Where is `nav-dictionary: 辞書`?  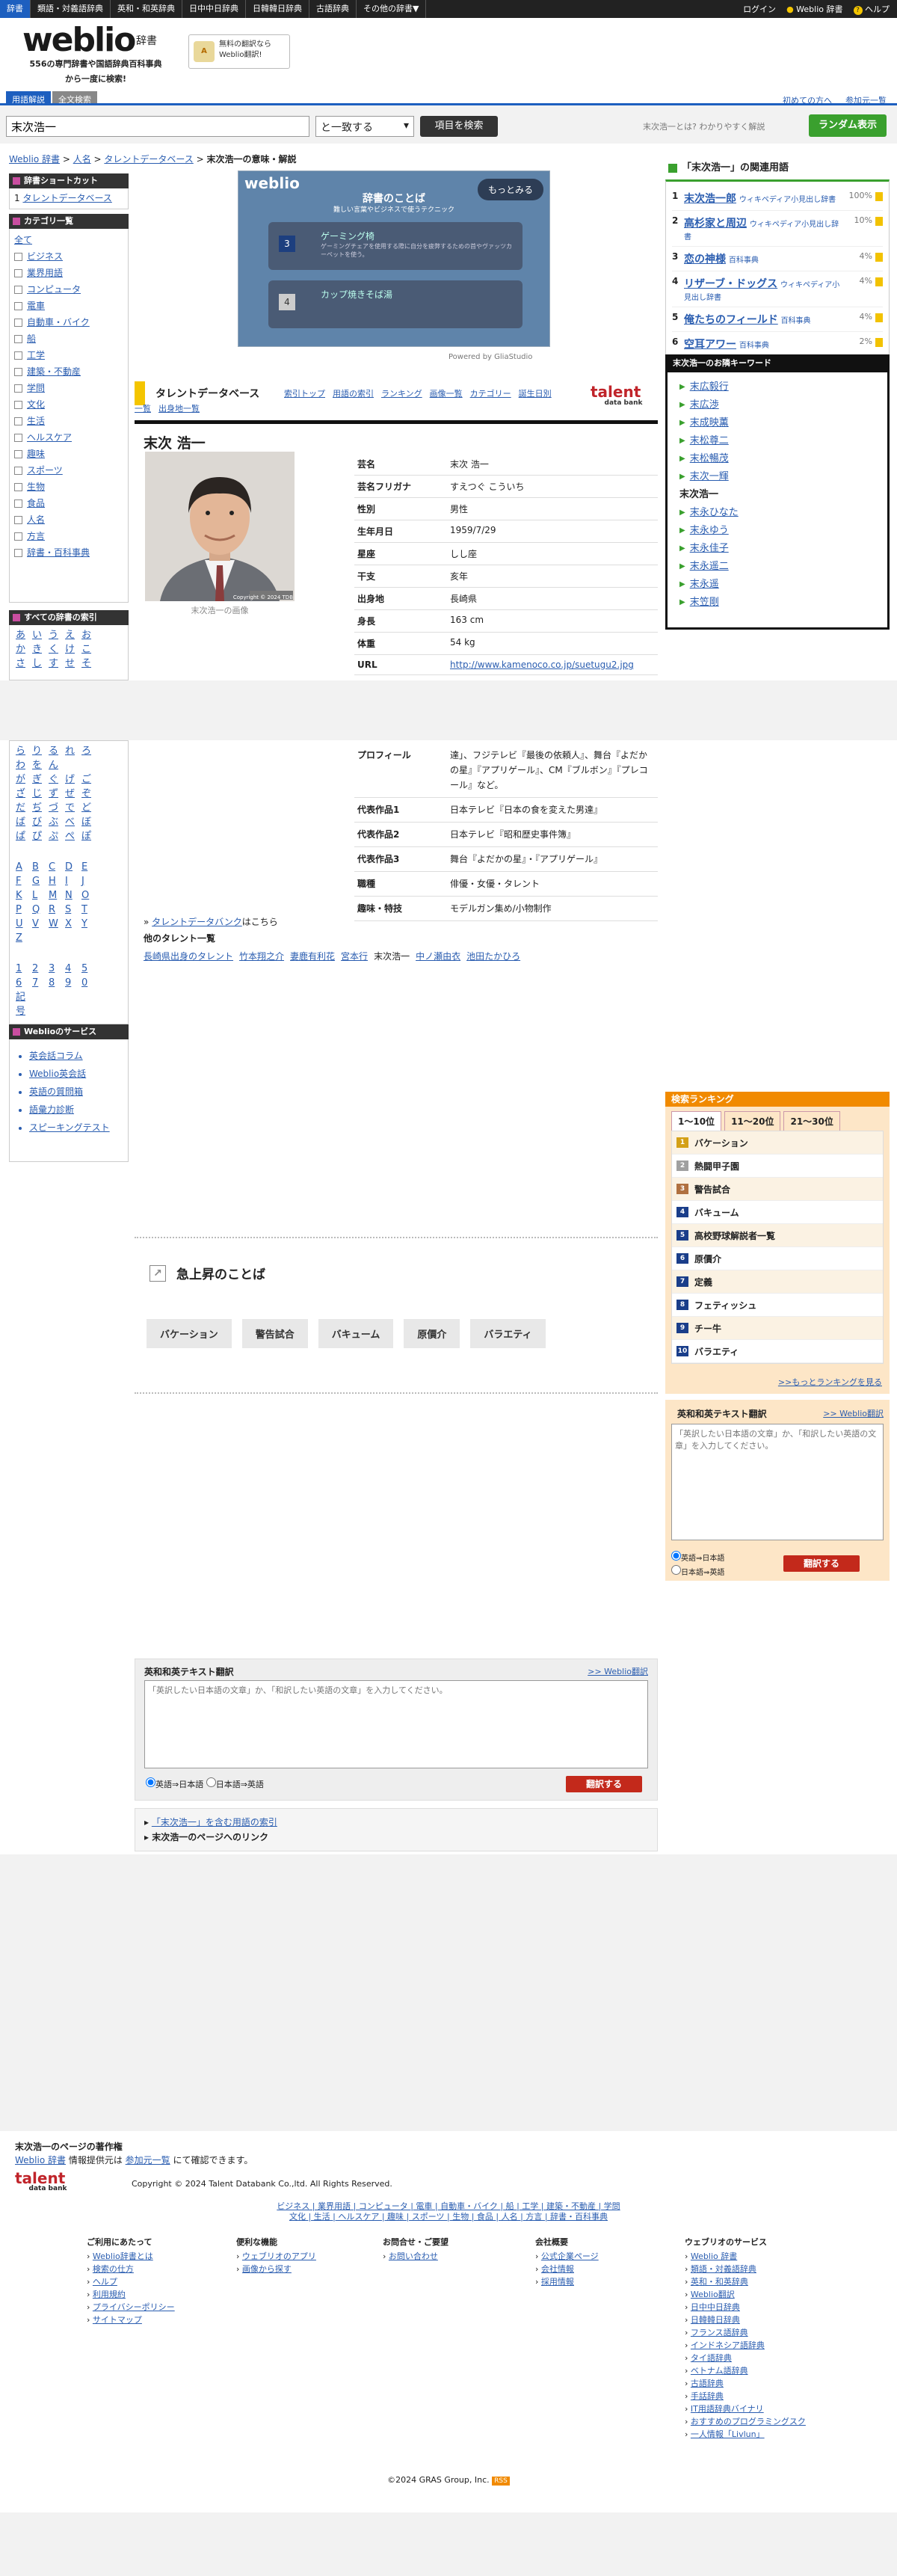
nav-dictionary: 辞書 is located at coordinates (15, 9).